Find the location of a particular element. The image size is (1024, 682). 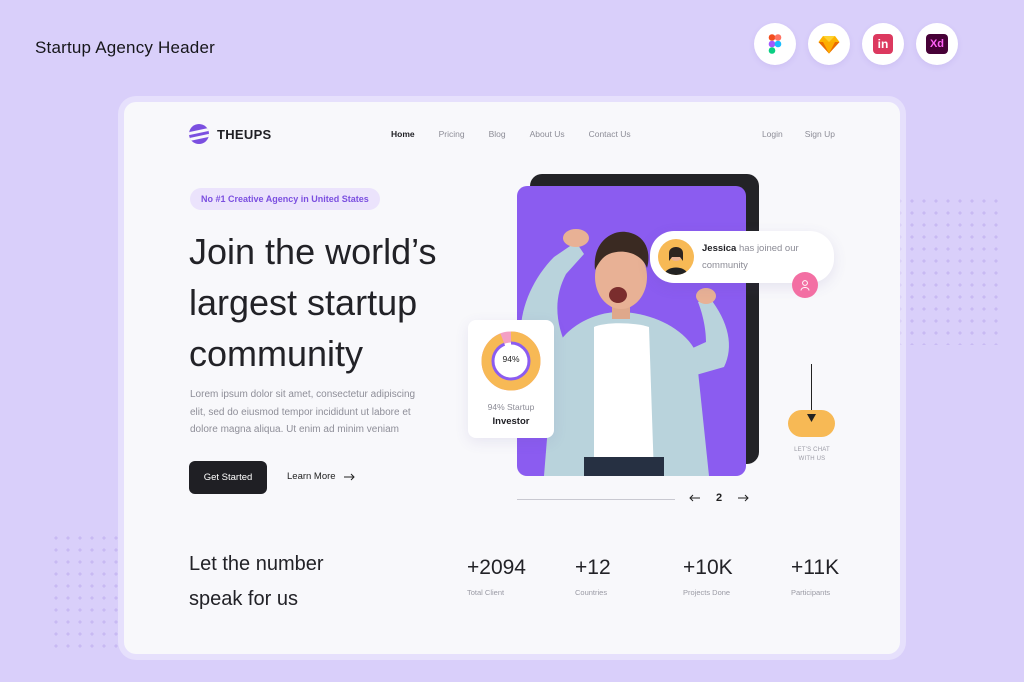

stat-value: +10K is located at coordinates (708, 567).